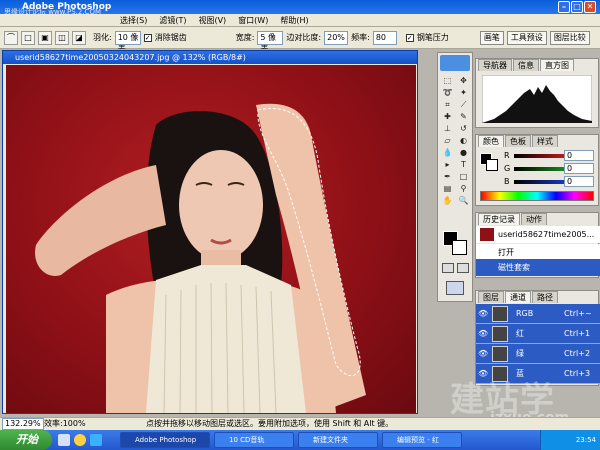 The width and height of the screenshot is (600, 450). Describe the element at coordinates (537, 196) in the screenshot. I see `color-spectrum-bar` at that location.